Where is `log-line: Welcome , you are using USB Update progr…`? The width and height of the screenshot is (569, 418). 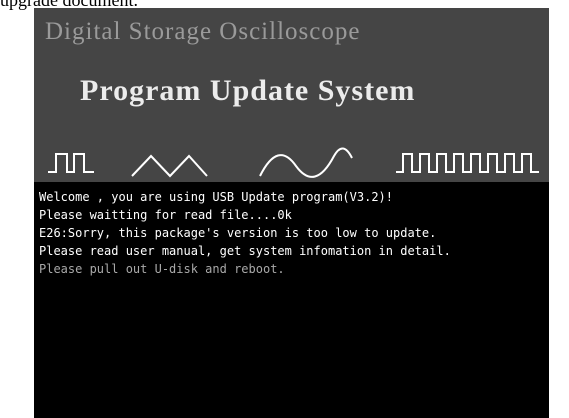
log-line: Welcome , you are using USB Update progr… is located at coordinates (216, 197).